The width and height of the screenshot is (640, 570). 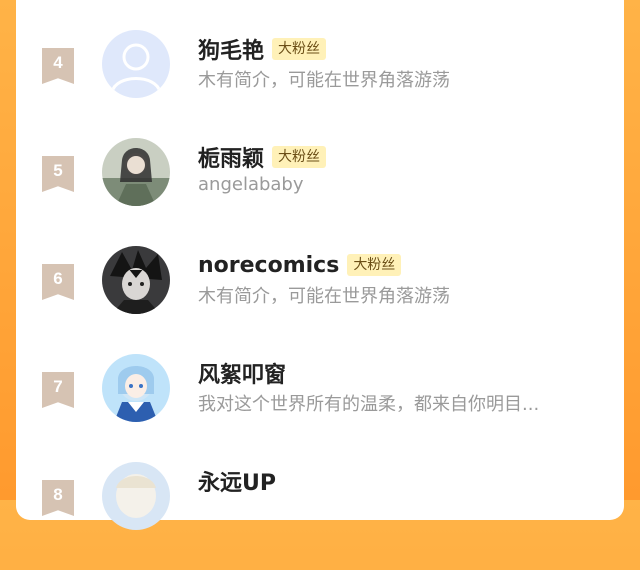 What do you see at coordinates (242, 373) in the screenshot?
I see `user-name: 风絮叩窗` at bounding box center [242, 373].